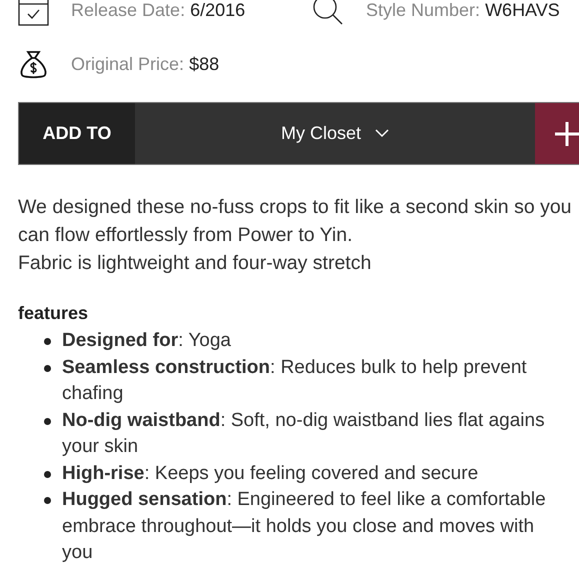  Describe the element at coordinates (328, 13) in the screenshot. I see `search-icon` at that location.